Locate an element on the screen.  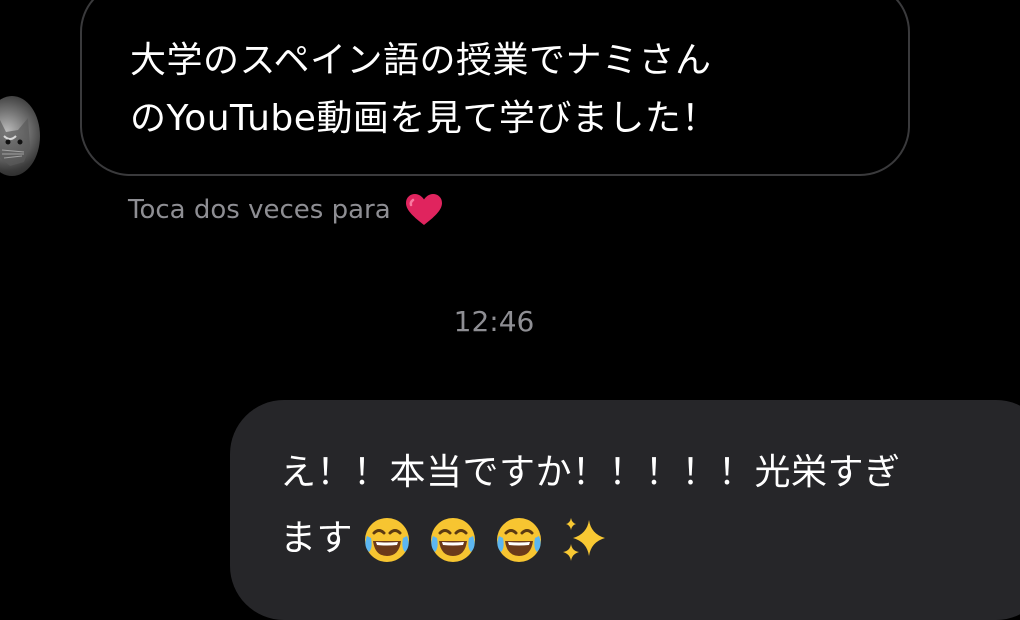
heart-icon is located at coordinates (424, 210).